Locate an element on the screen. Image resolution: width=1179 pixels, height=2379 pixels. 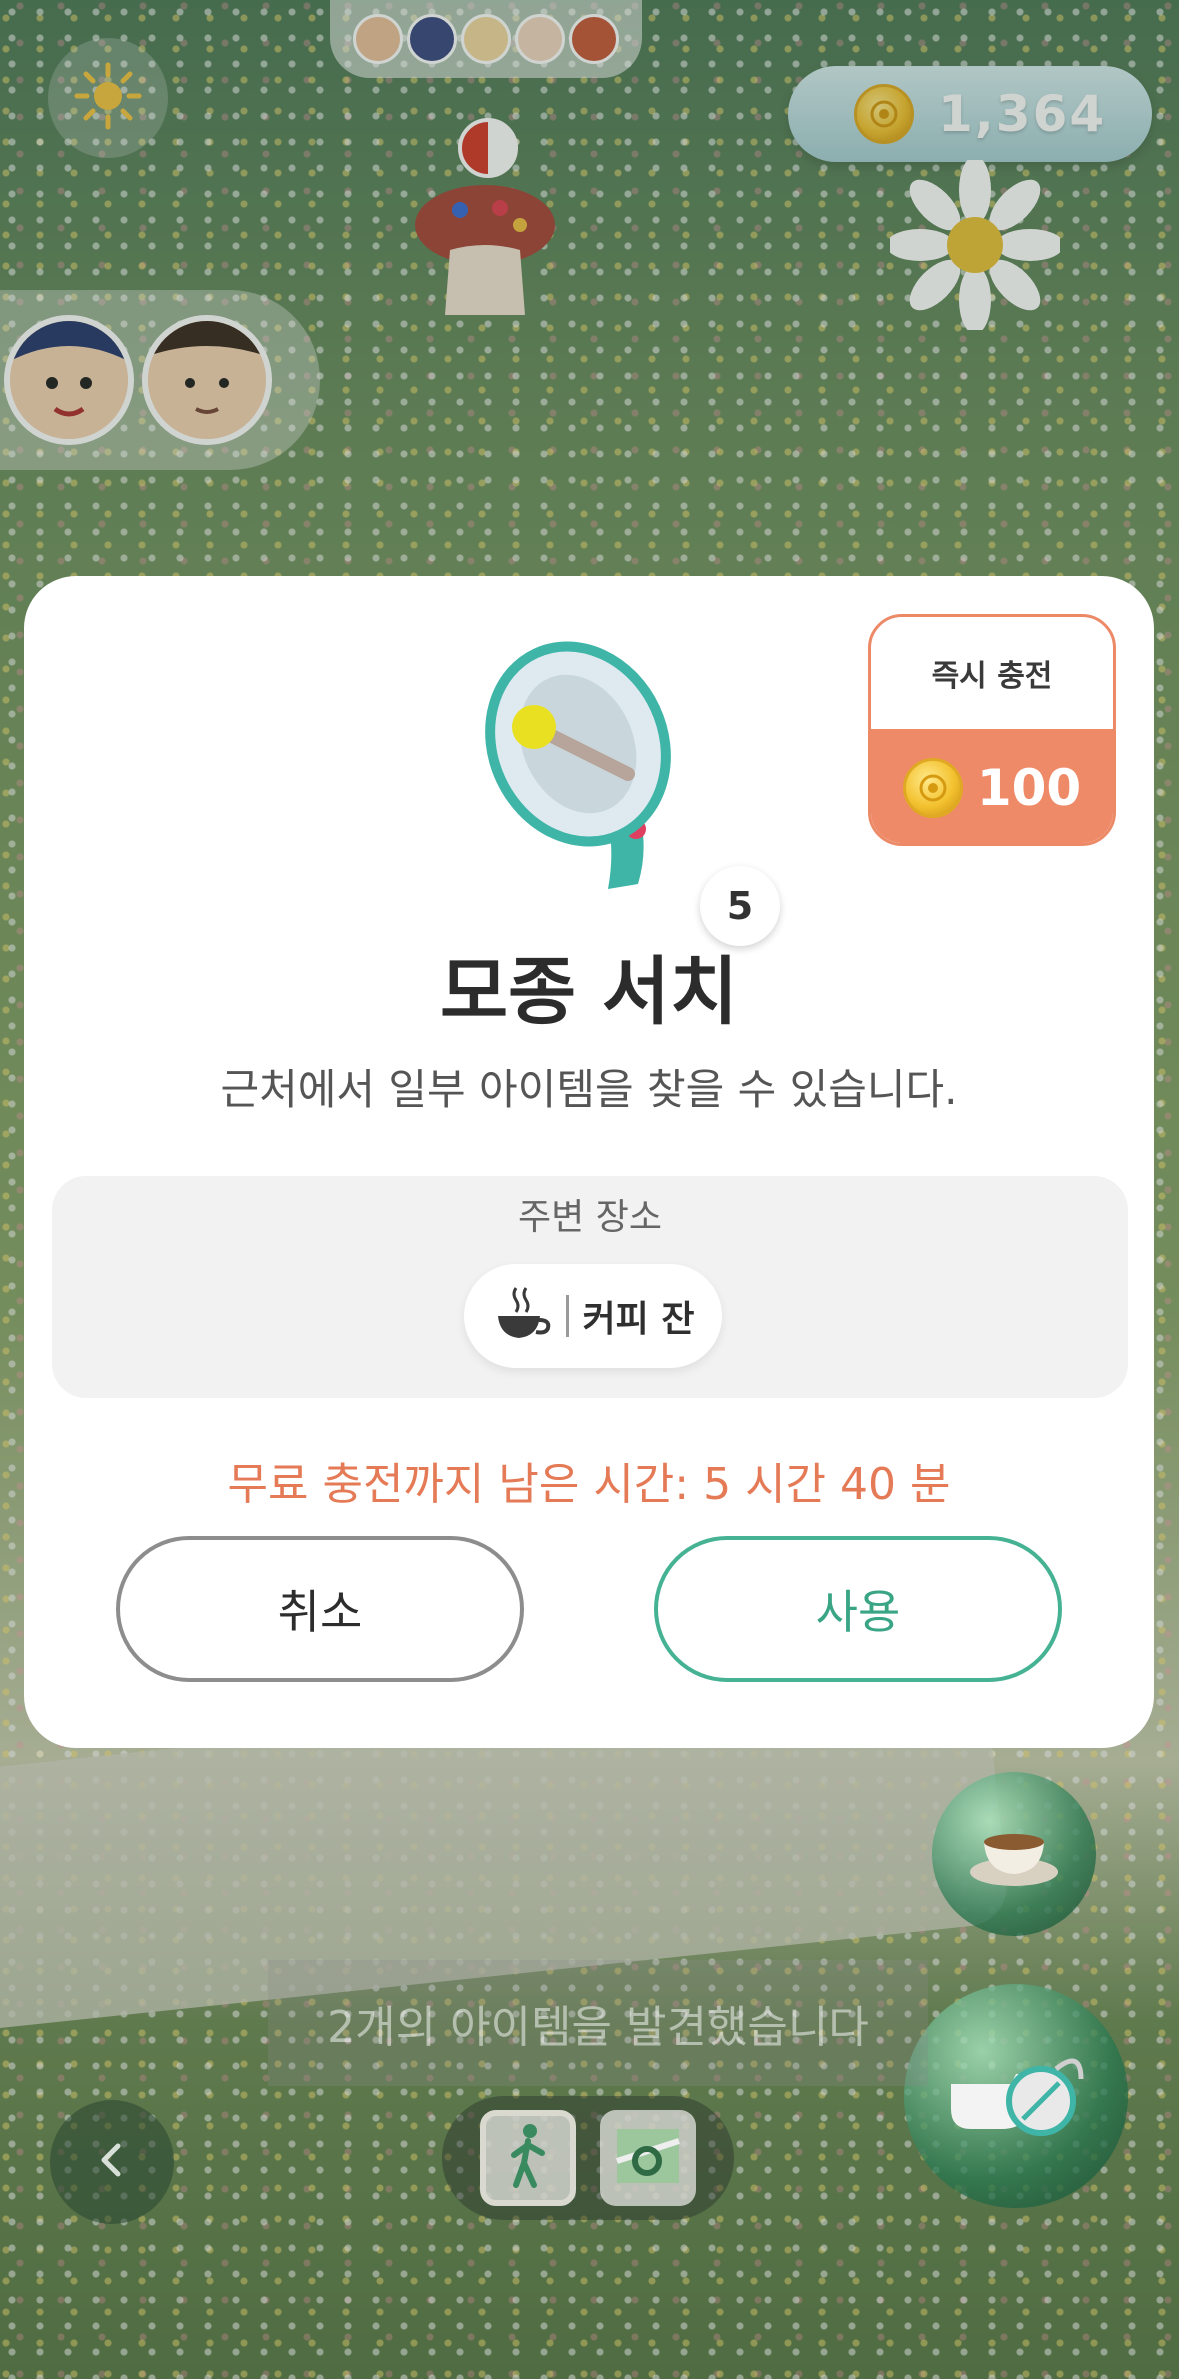
chevron-left-icon is located at coordinates (112, 2162).